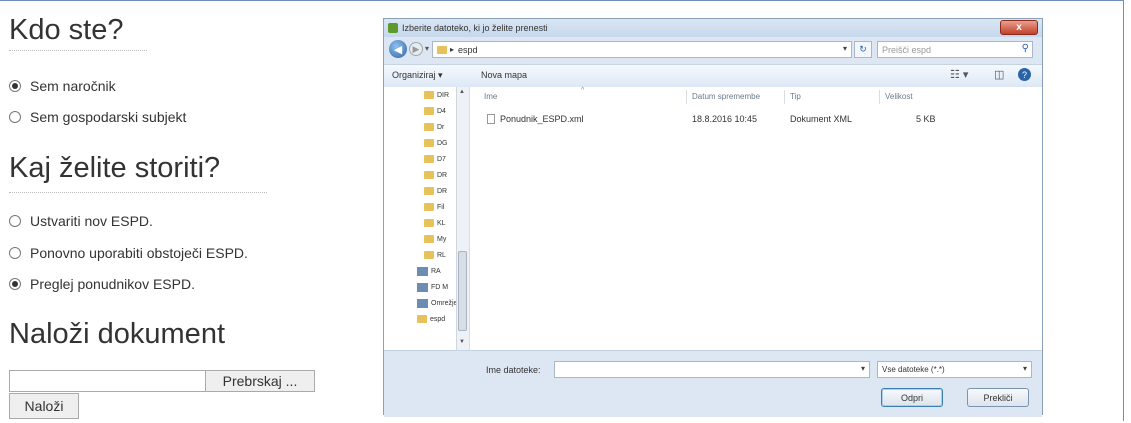  I want to click on nav-folder: RL, so click(435, 255).